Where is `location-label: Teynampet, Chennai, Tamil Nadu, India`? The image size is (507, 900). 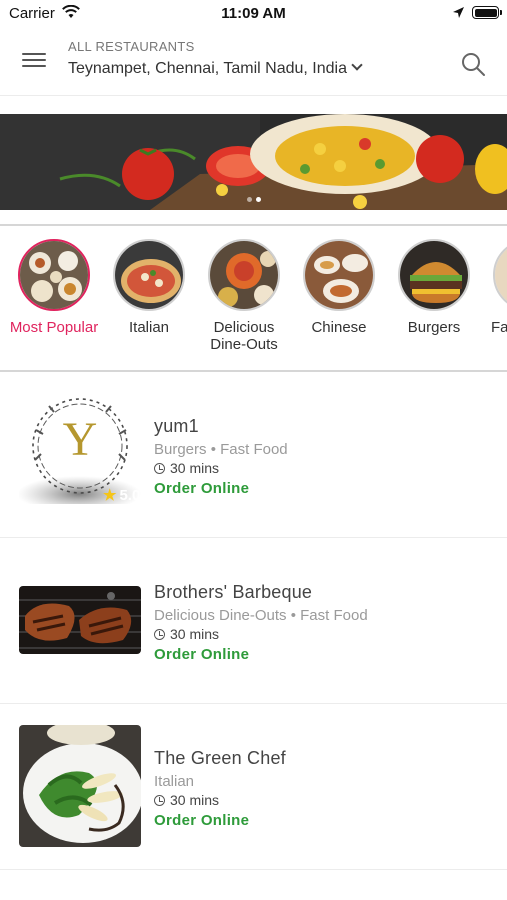
location-label: Teynampet, Chennai, Tamil Nadu, India is located at coordinates (207, 68).